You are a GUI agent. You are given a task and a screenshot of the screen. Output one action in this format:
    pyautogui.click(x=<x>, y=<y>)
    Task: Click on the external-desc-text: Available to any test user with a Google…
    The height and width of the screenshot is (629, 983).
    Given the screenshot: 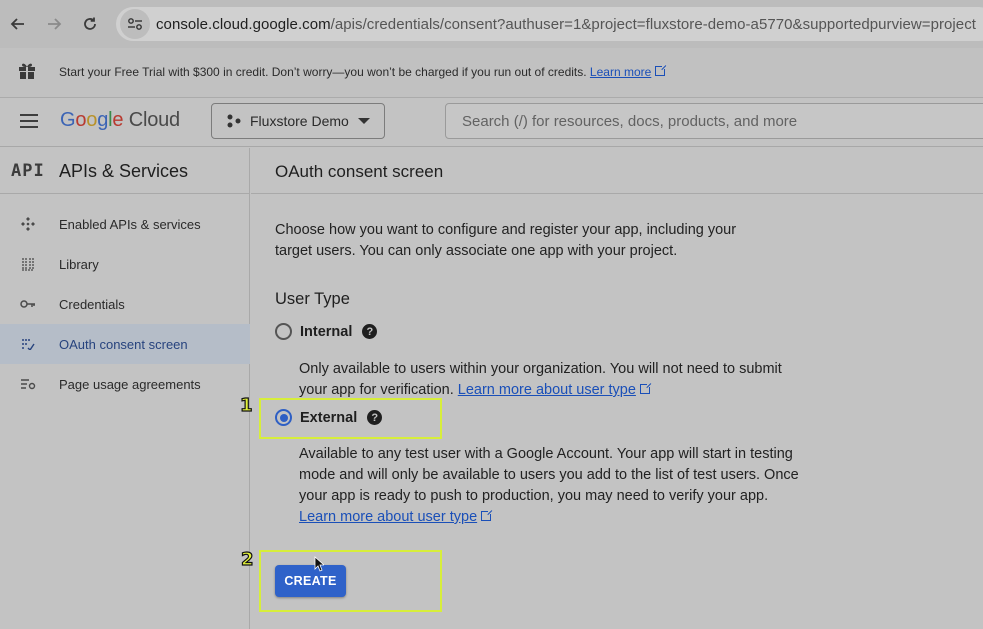 What is the action you would take?
    pyautogui.click(x=549, y=475)
    